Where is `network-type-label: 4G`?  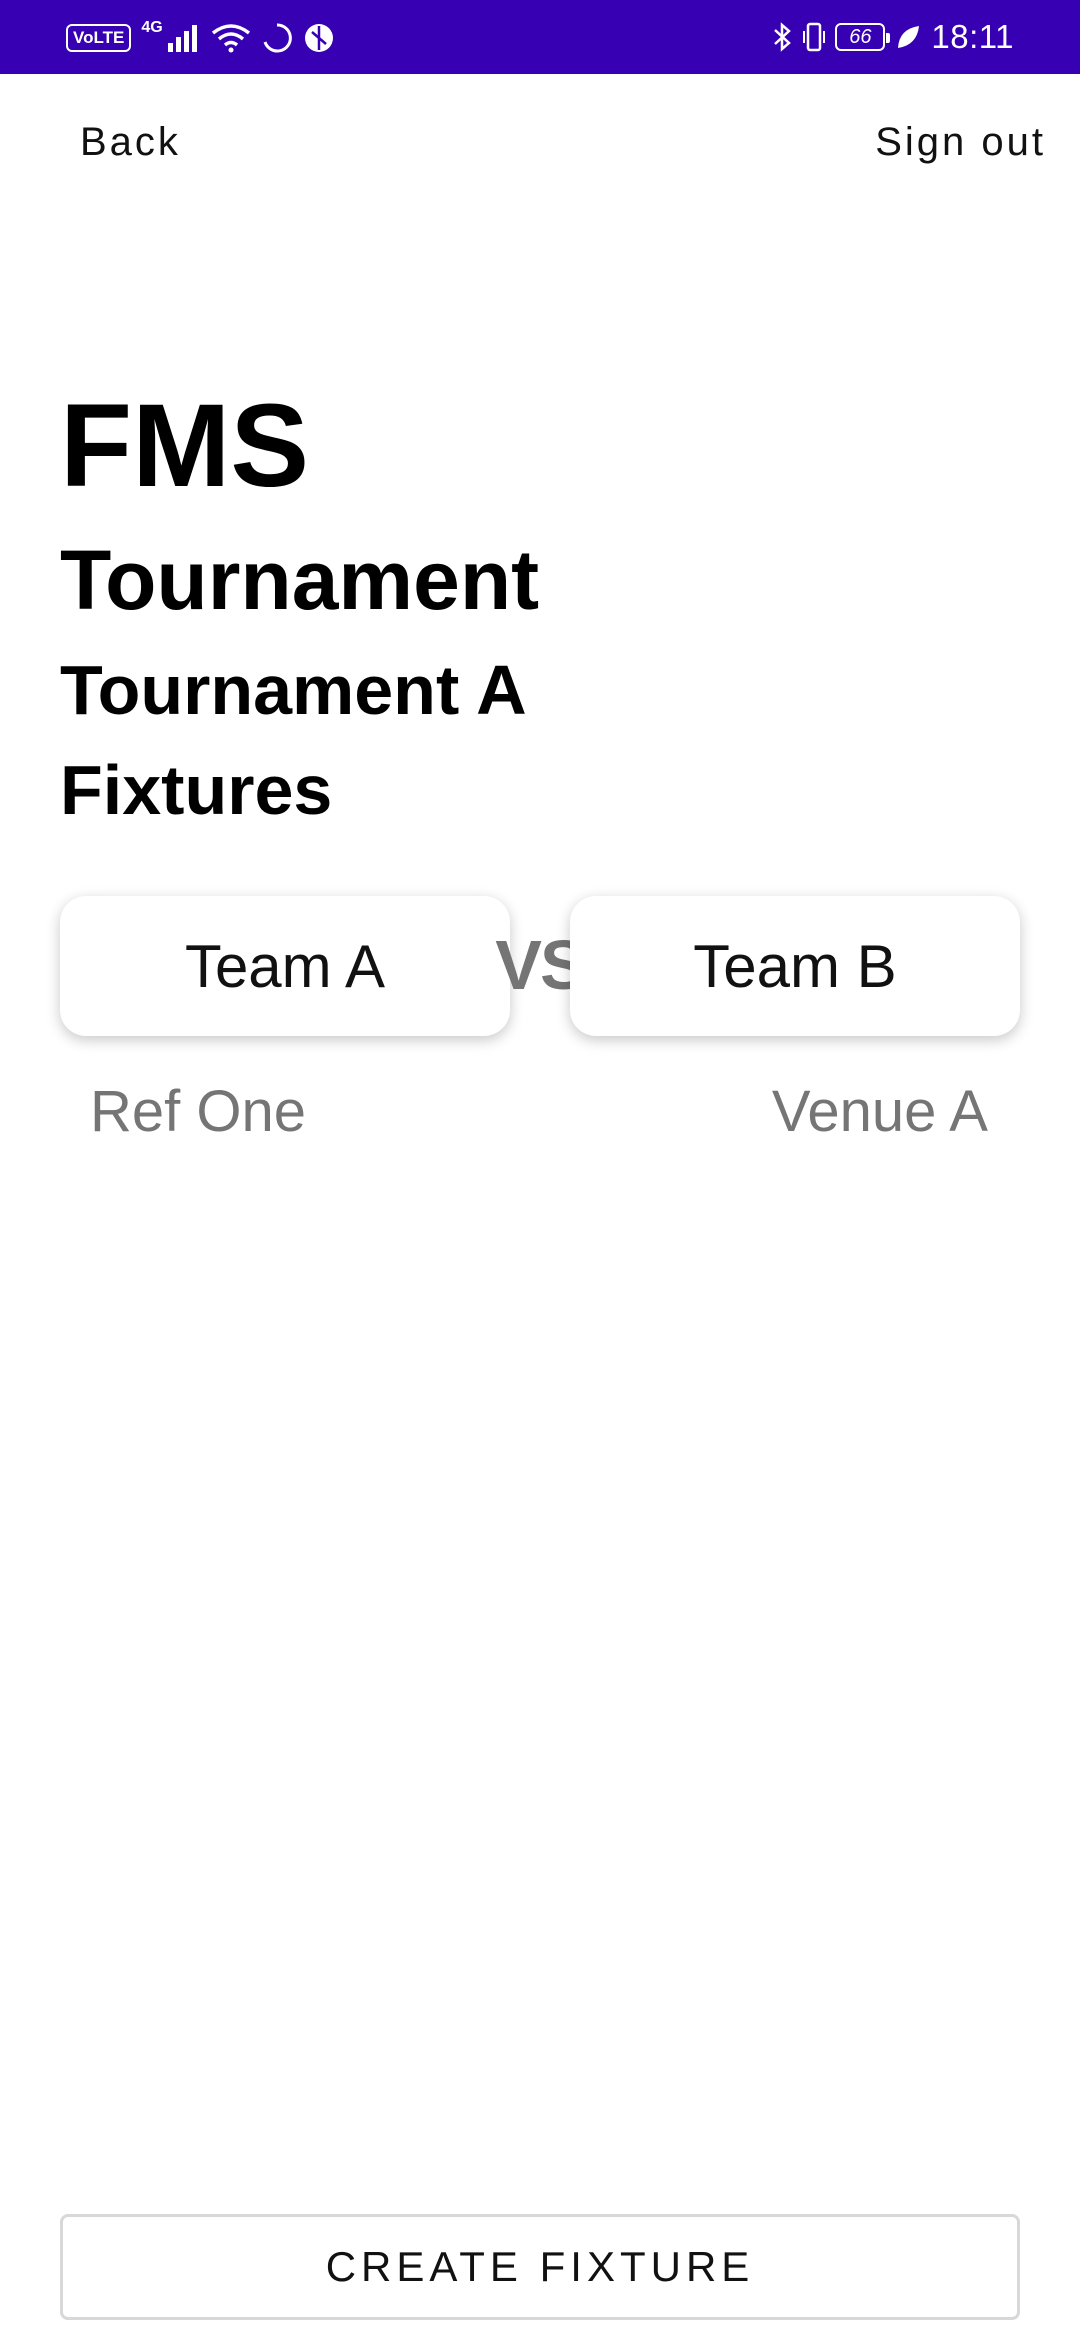
network-type-label: 4G is located at coordinates (152, 27).